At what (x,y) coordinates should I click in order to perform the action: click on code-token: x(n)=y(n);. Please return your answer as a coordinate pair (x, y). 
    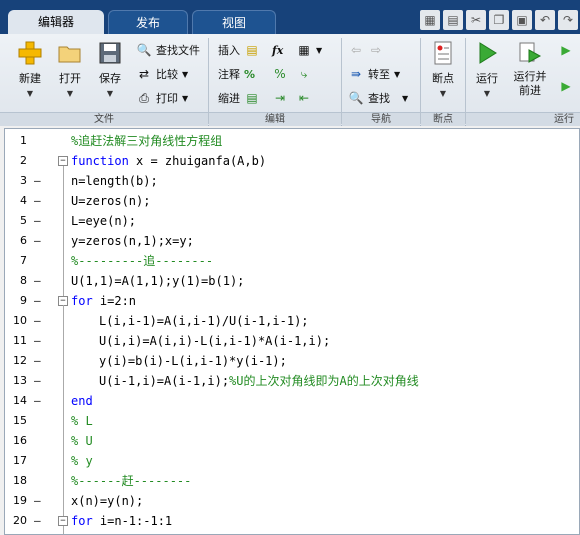
    Looking at the image, I should click on (107, 501).